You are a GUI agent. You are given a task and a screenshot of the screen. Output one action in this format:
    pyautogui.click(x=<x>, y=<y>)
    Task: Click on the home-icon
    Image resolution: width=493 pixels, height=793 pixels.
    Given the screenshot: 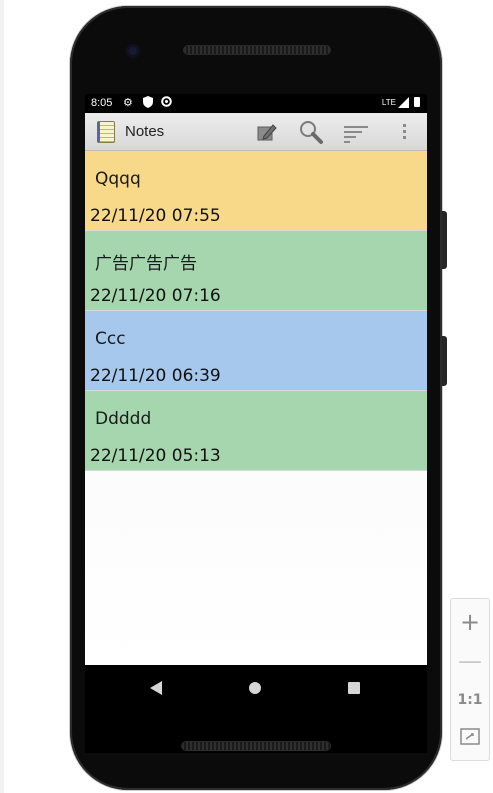 What is the action you would take?
    pyautogui.click(x=255, y=688)
    